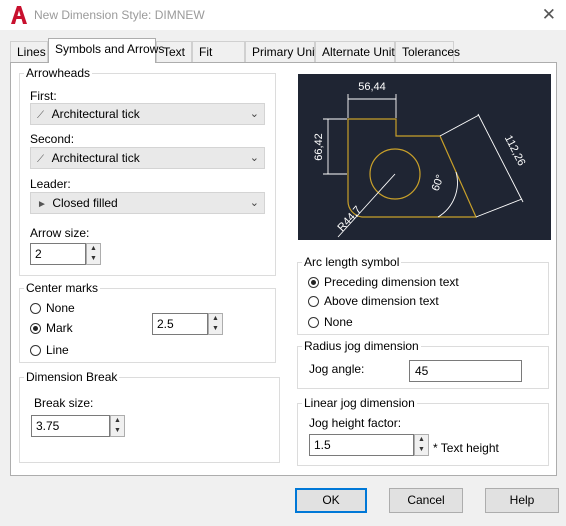 This screenshot has height=526, width=566. What do you see at coordinates (372, 87) in the screenshot?
I see `preview-dim-top: 56,44` at bounding box center [372, 87].